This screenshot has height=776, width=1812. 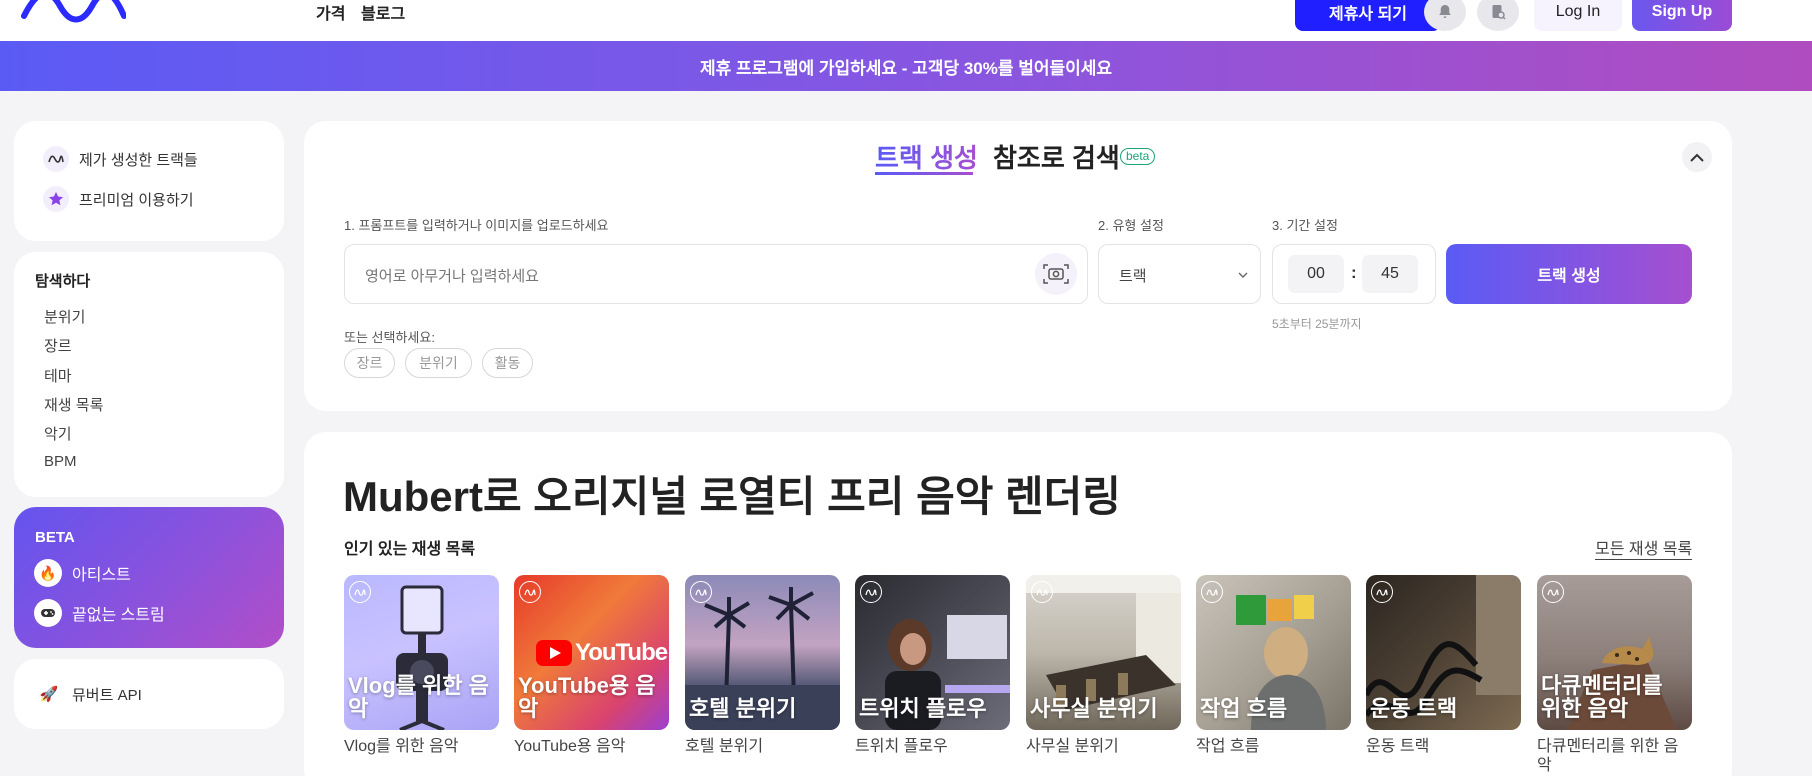 I want to click on sidebar-item-bpm: BPM, so click(x=60, y=461).